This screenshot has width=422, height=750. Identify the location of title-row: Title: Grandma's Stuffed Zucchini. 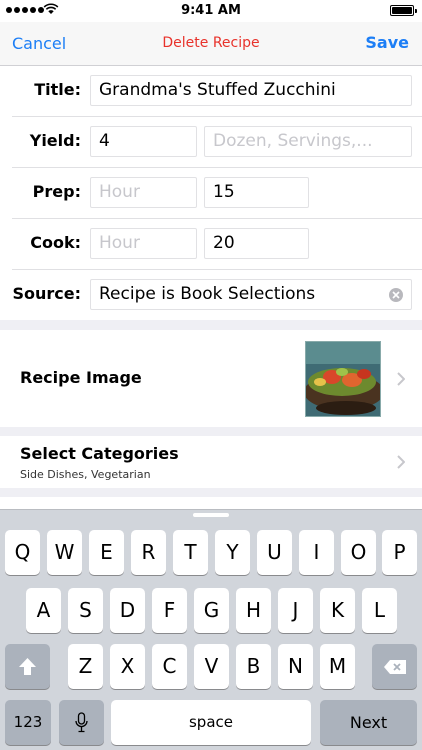
(211, 91).